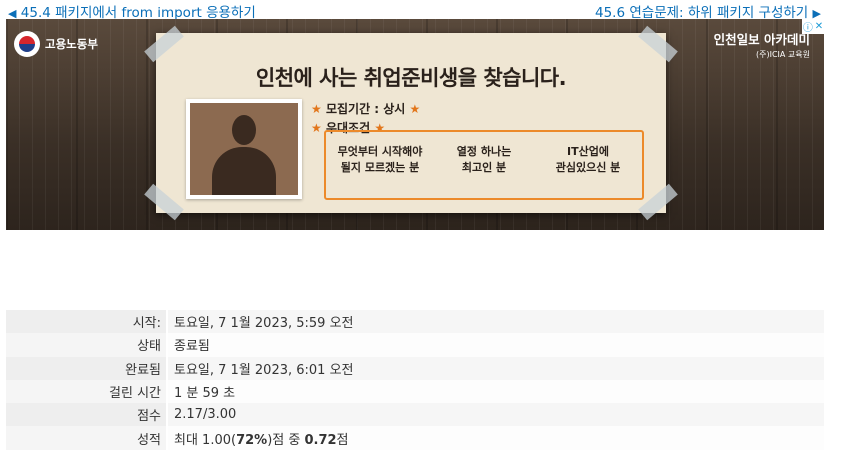  What do you see at coordinates (484, 160) in the screenshot?
I see `preference-item: 열정 하나는 최고인 분` at bounding box center [484, 160].